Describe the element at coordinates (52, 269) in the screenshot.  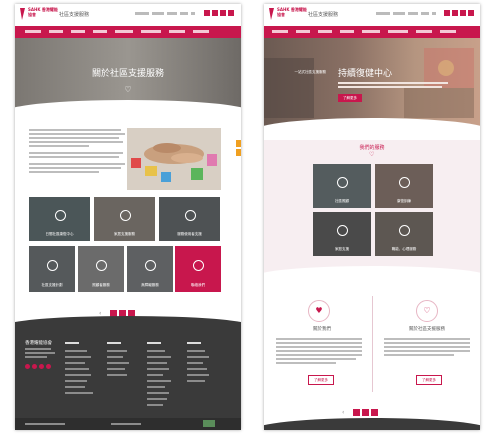
I see `service-tile: 社區支援計劃` at that location.